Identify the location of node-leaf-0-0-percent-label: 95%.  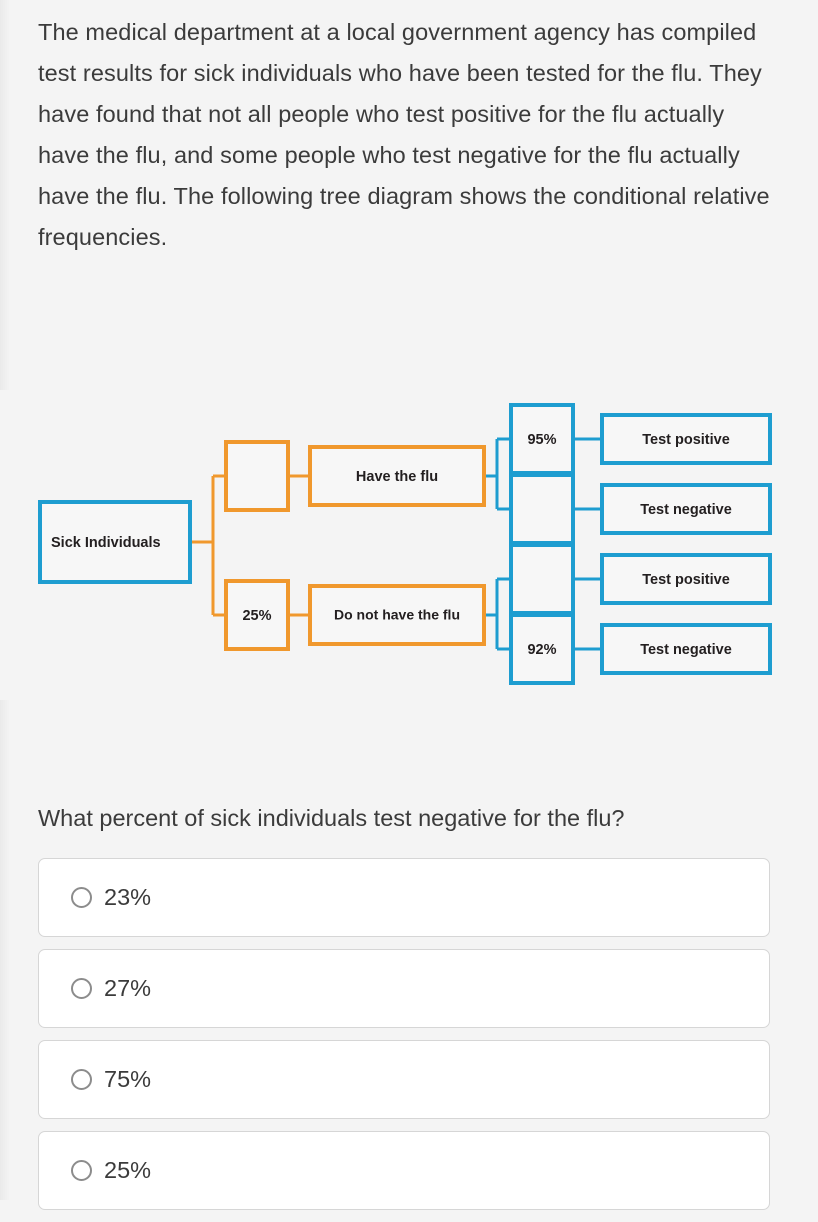
(541, 440).